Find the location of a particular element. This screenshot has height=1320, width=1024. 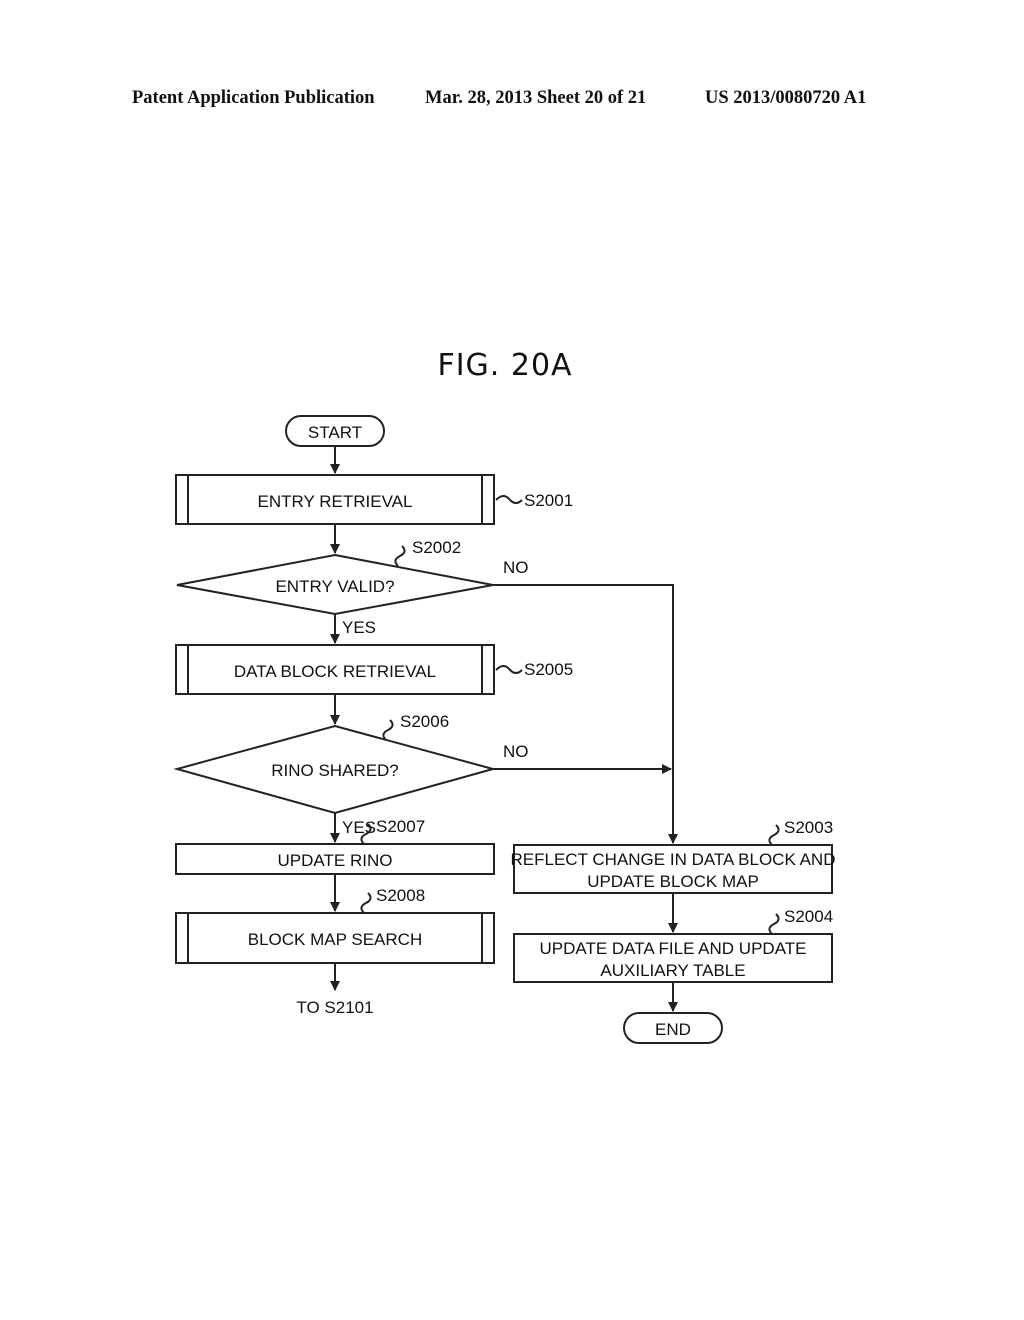

s2004-leader is located at coordinates (774, 924).